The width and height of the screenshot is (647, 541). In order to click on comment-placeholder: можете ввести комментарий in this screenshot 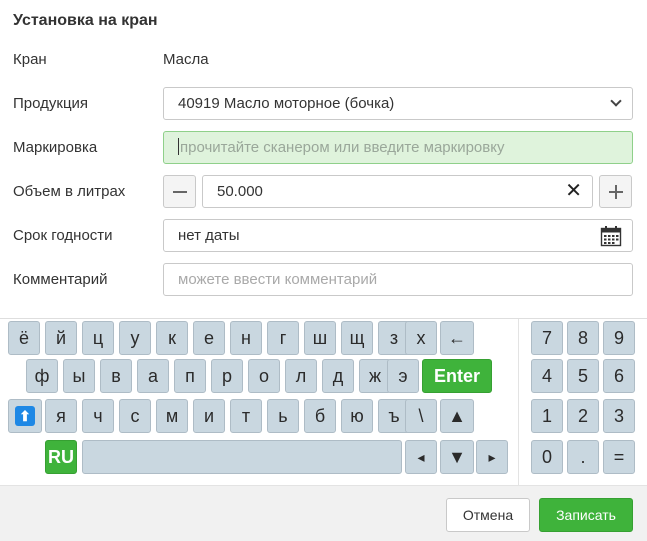, I will do `click(278, 279)`.